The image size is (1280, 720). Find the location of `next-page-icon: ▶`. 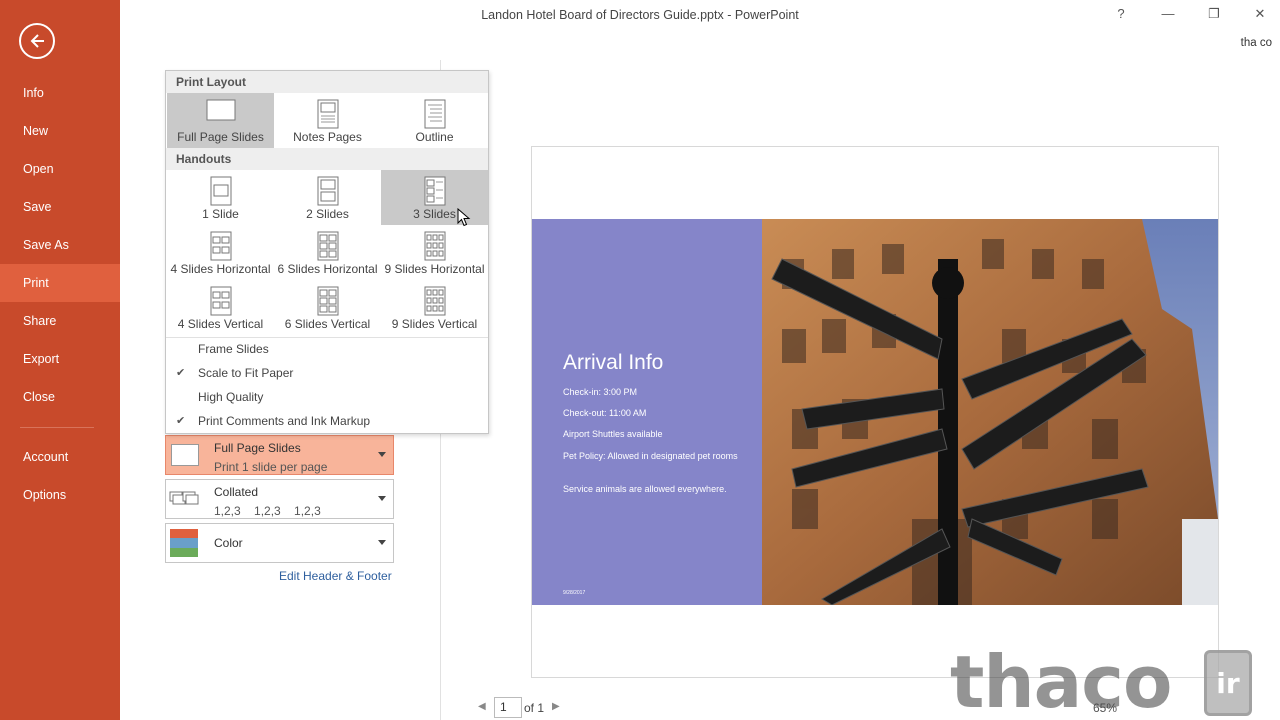

next-page-icon: ▶ is located at coordinates (556, 706).